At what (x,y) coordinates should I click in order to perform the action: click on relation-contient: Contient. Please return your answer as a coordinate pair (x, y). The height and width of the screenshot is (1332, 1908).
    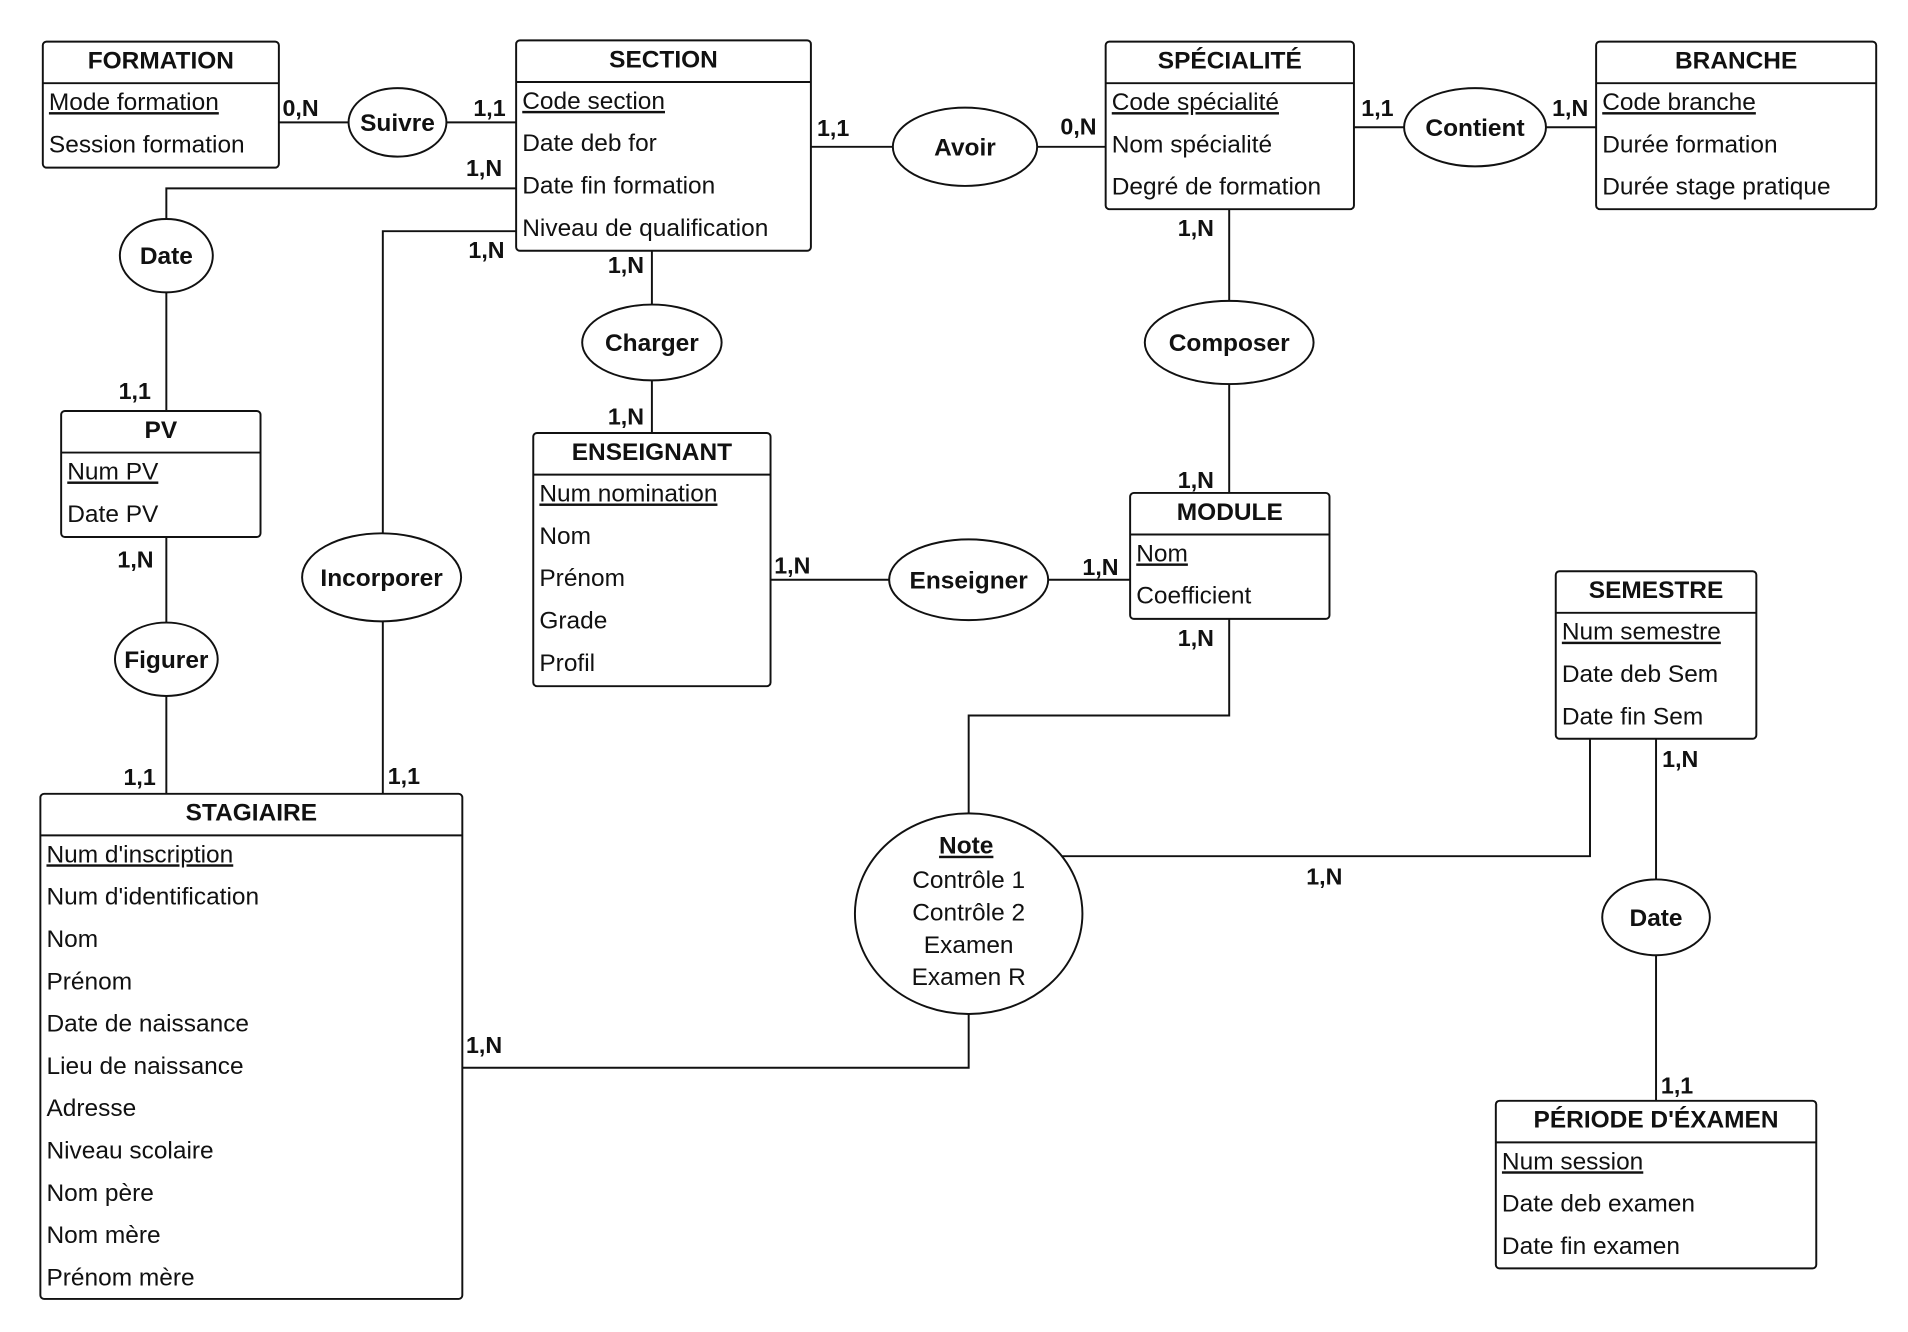
    Looking at the image, I should click on (1475, 127).